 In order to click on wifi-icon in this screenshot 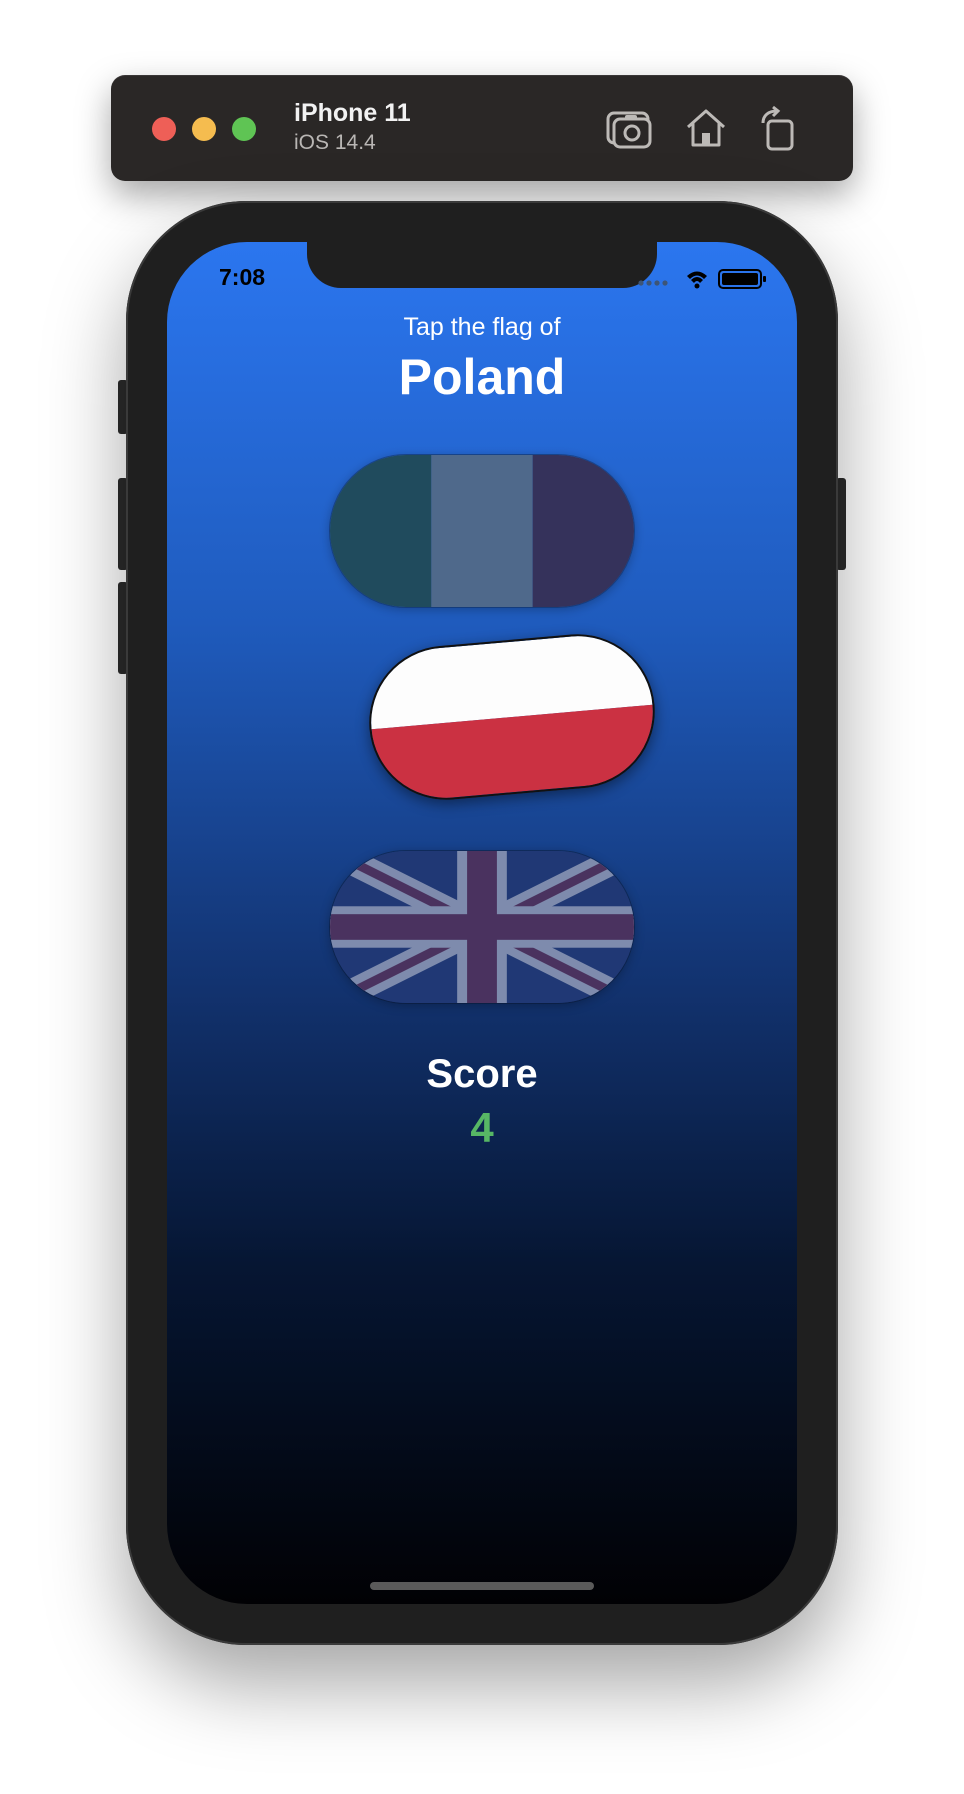, I will do `click(697, 280)`.